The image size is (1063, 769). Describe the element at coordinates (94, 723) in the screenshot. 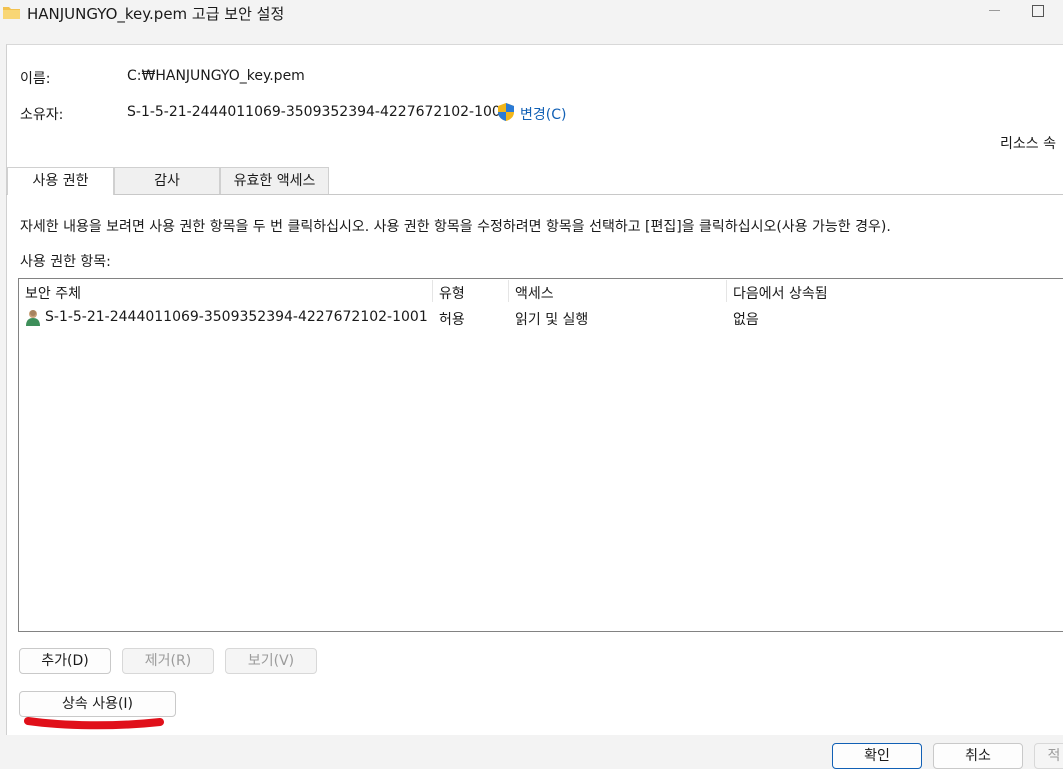

I see `red-underline-annotation` at that location.